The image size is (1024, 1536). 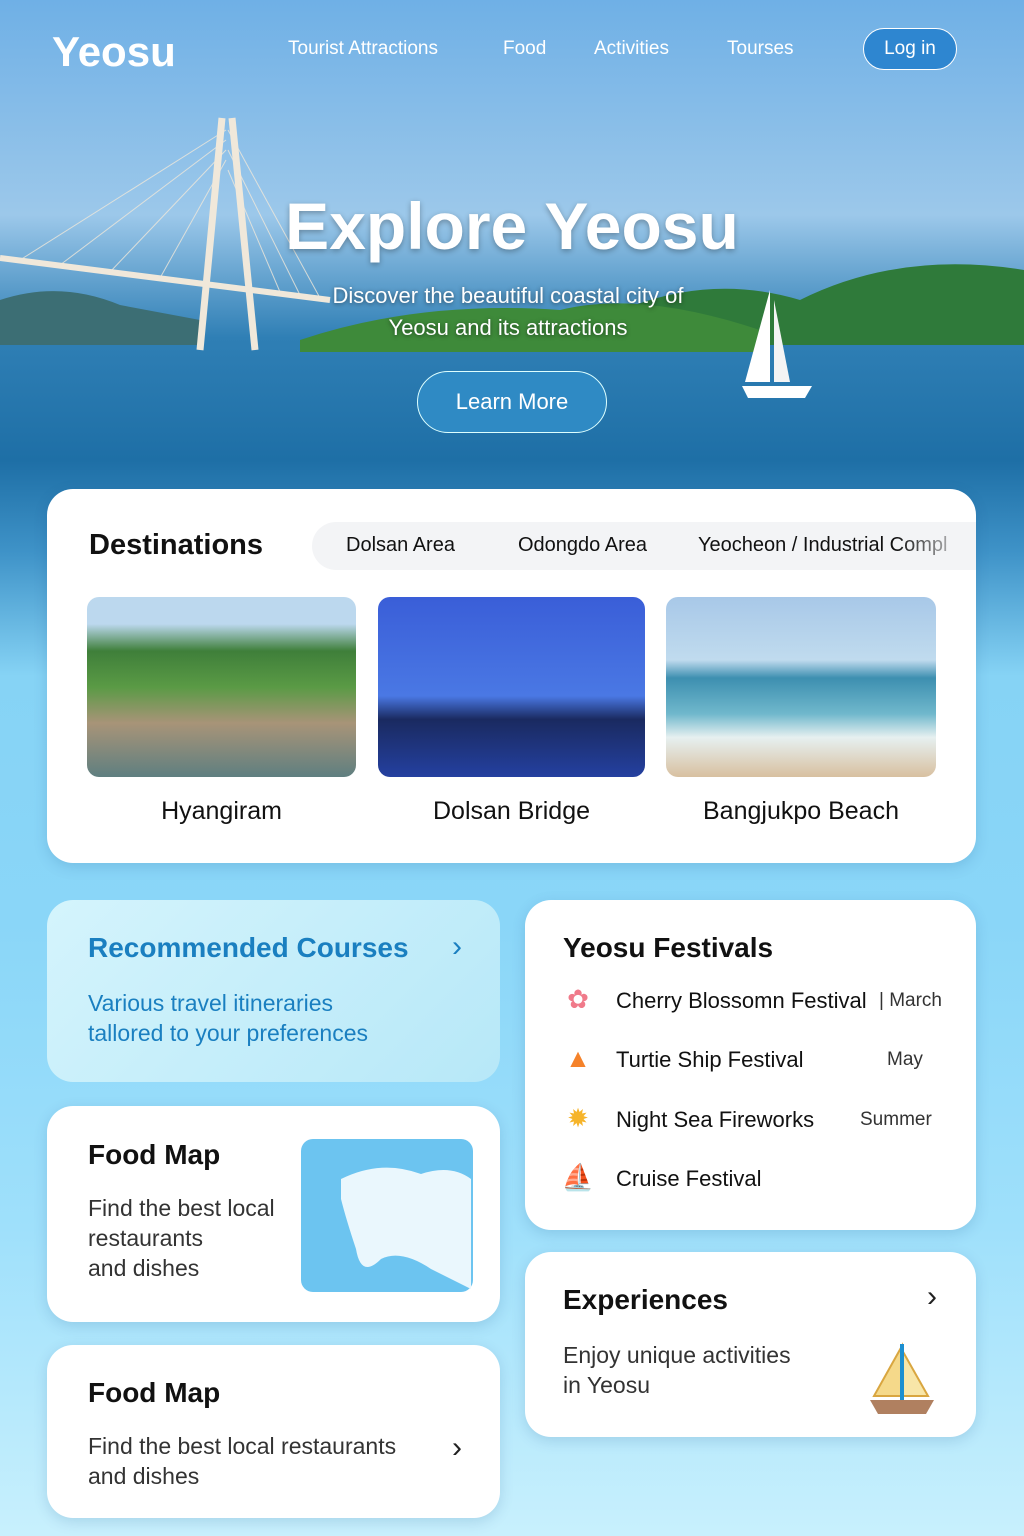 What do you see at coordinates (248, 947) in the screenshot?
I see `recommended-courses-title: Recommended Courses` at bounding box center [248, 947].